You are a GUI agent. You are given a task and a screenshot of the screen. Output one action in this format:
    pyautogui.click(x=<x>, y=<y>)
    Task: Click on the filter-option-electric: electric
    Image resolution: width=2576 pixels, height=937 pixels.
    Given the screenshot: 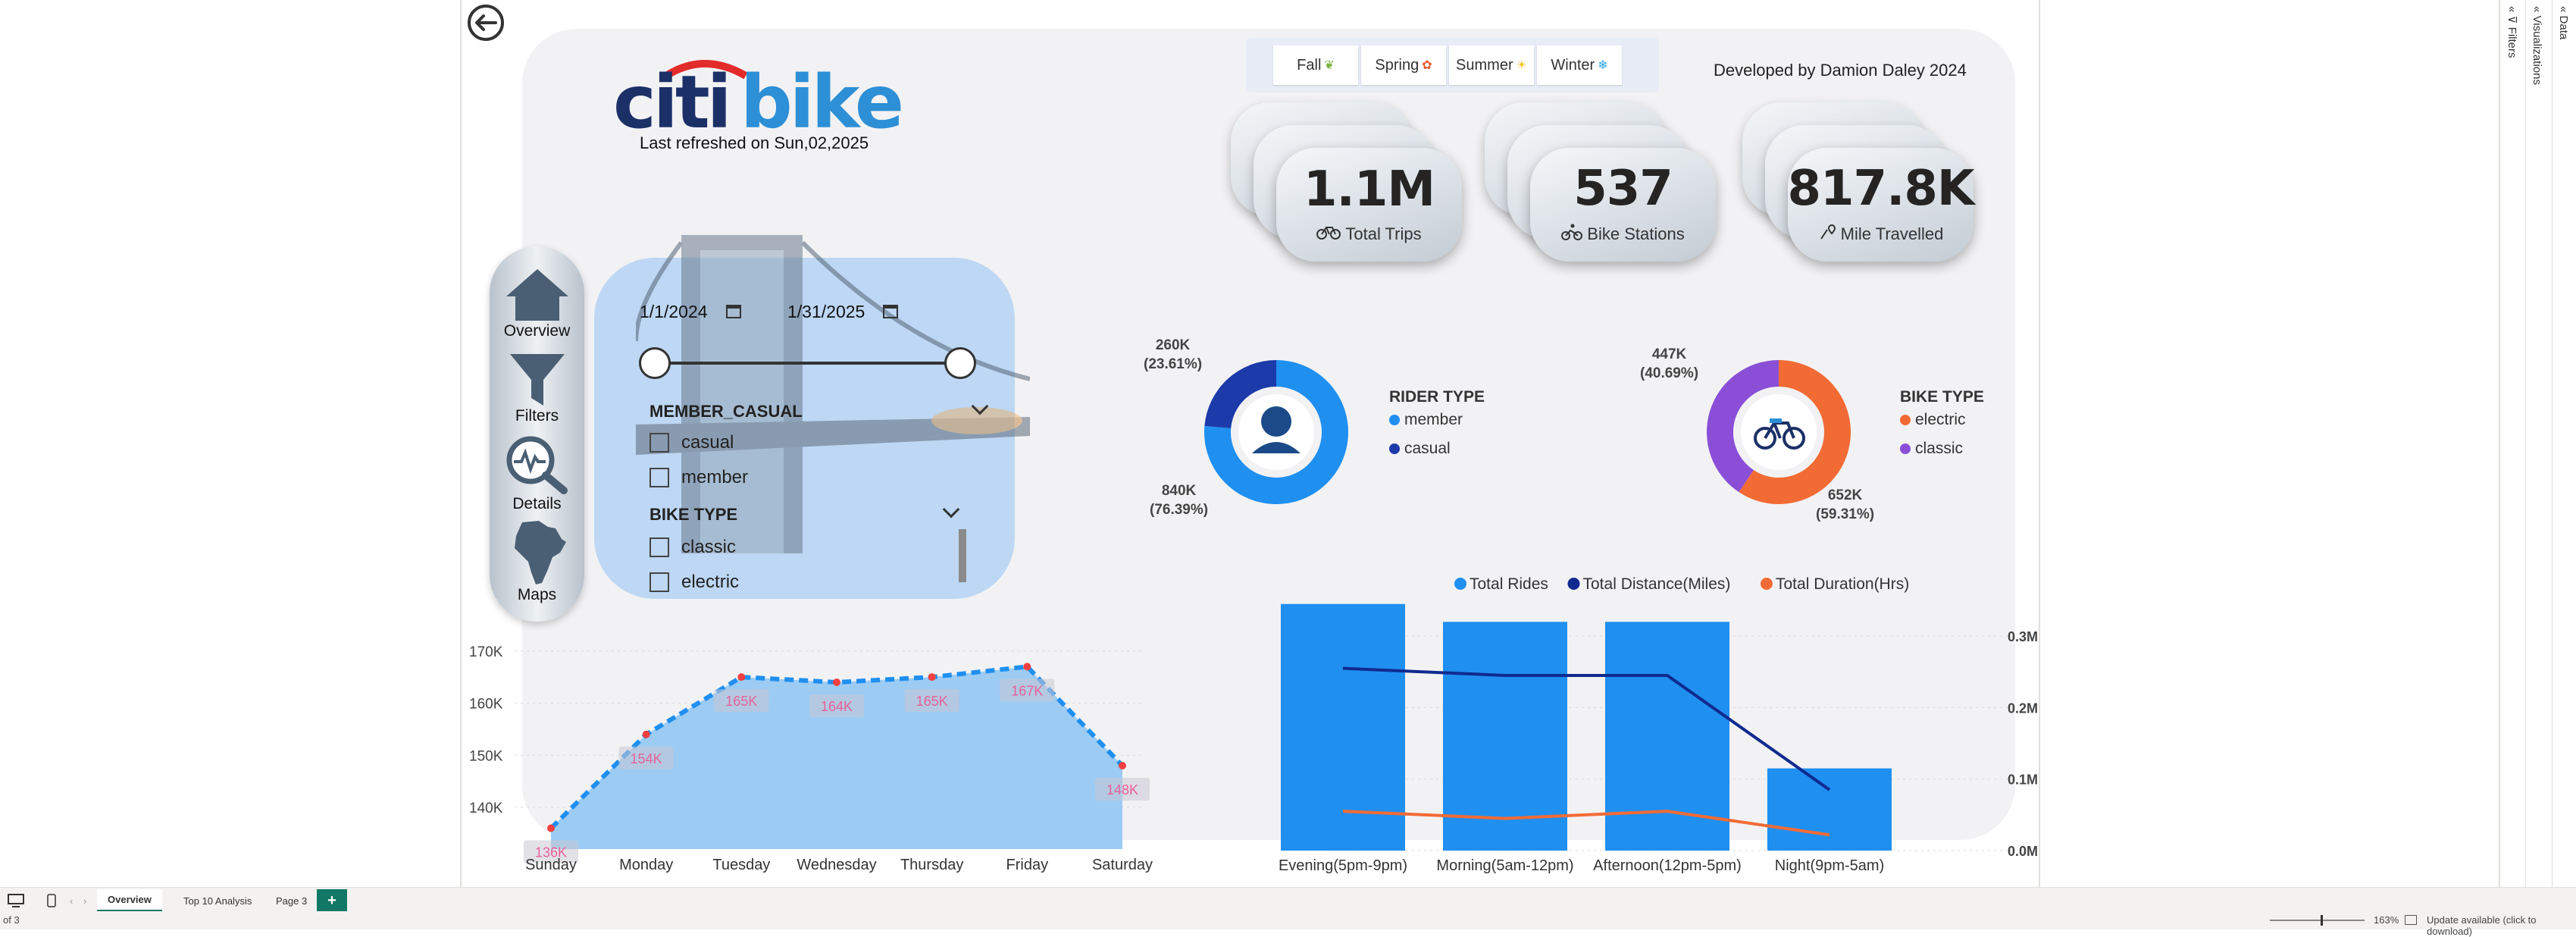 What is the action you would take?
    pyautogui.click(x=694, y=582)
    